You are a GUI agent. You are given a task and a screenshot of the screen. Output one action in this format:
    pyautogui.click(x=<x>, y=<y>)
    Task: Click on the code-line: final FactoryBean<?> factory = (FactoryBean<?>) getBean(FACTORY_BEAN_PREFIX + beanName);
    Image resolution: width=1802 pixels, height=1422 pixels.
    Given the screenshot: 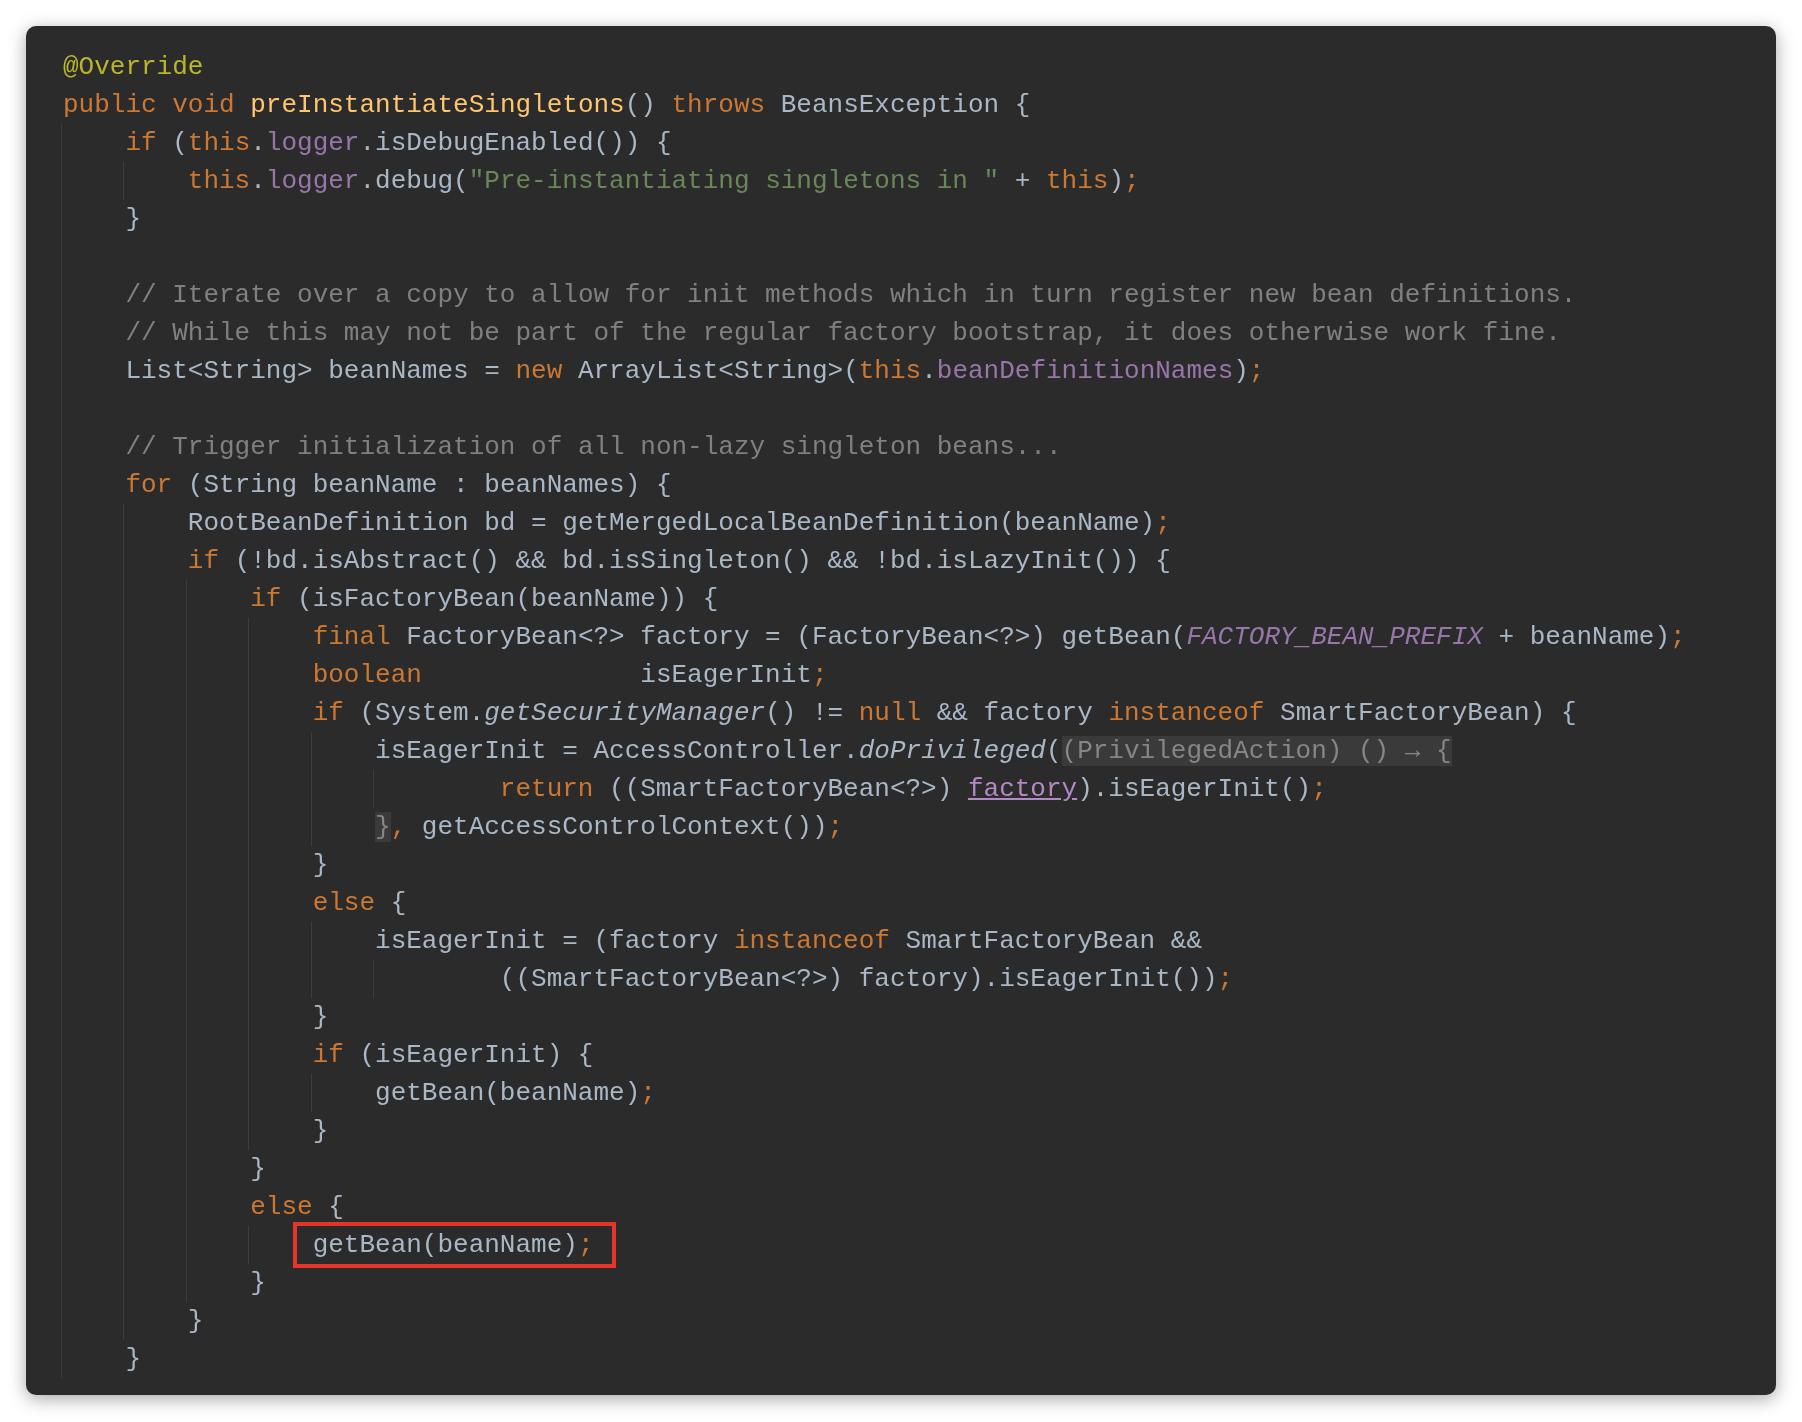 What is the action you would take?
    pyautogui.click(x=999, y=637)
    